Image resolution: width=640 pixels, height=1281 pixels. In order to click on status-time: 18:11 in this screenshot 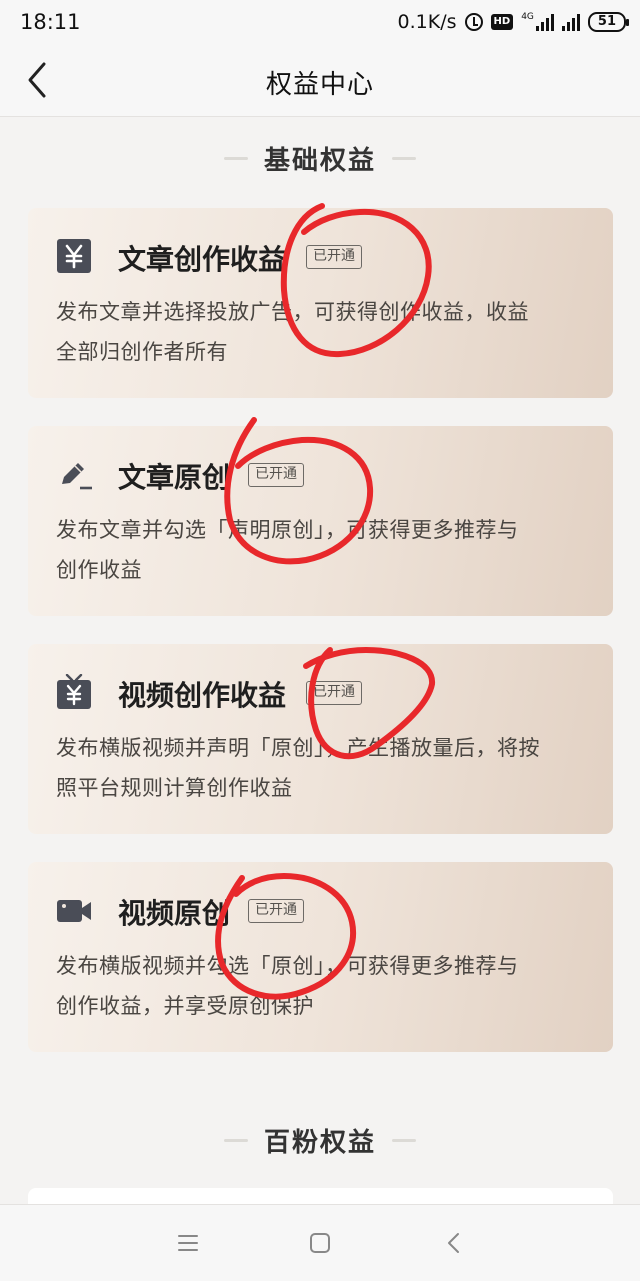, I will do `click(50, 22)`.